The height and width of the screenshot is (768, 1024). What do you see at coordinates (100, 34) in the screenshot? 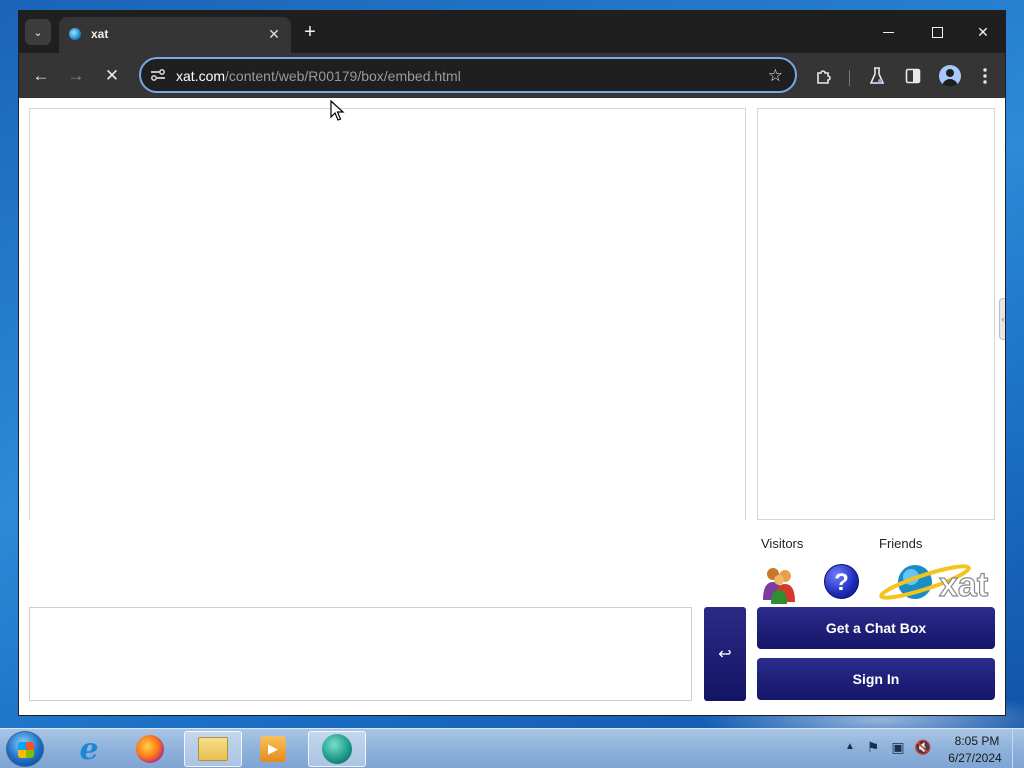
I see `tab-title: xat` at bounding box center [100, 34].